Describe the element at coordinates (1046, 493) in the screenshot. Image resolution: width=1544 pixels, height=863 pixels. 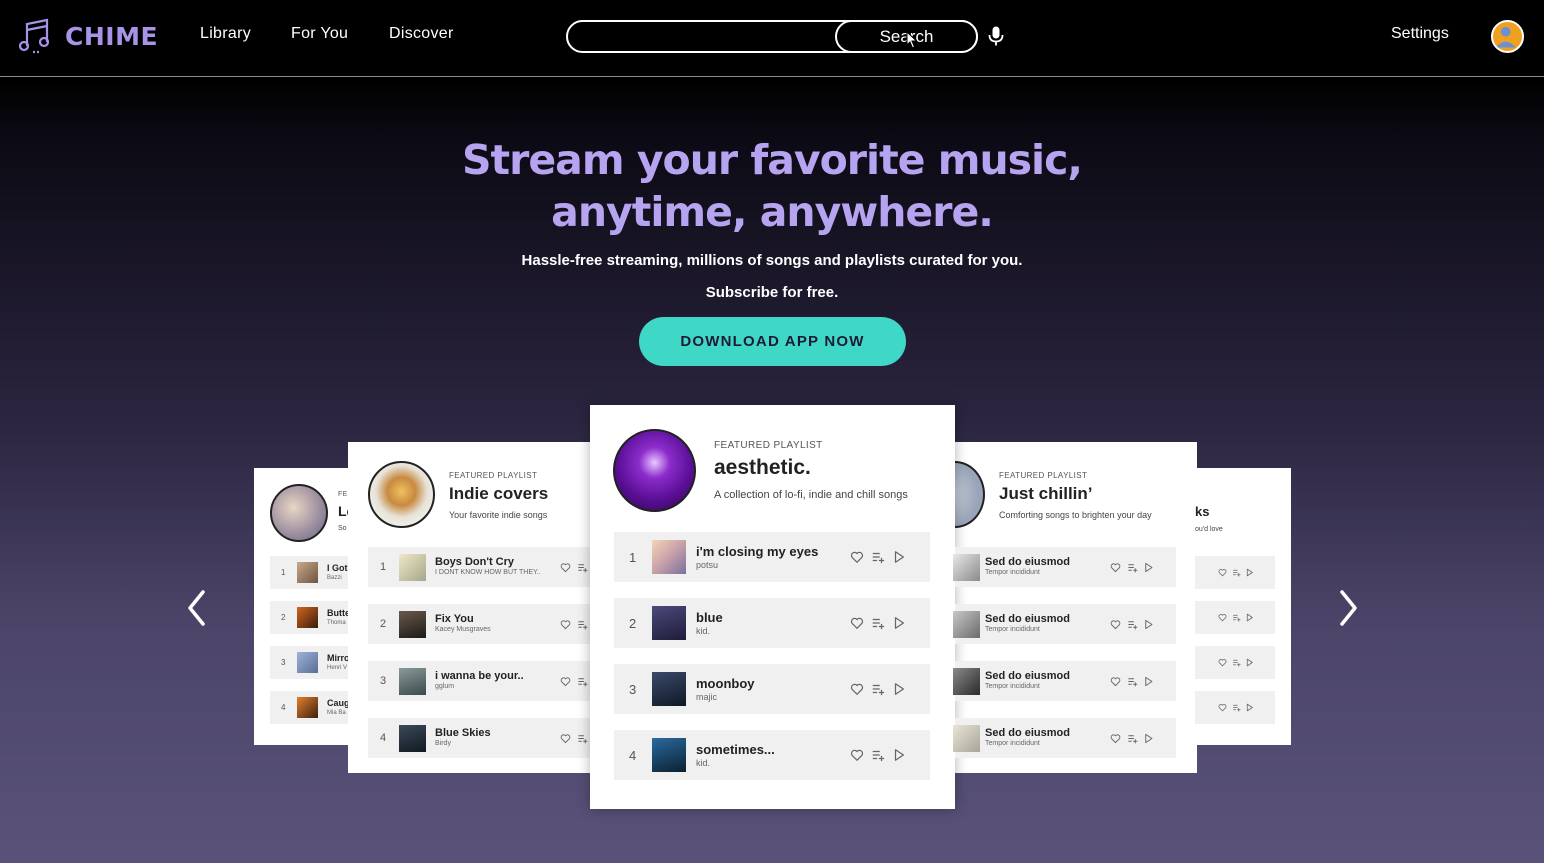
I see `playlist-name: Just chillin’` at that location.